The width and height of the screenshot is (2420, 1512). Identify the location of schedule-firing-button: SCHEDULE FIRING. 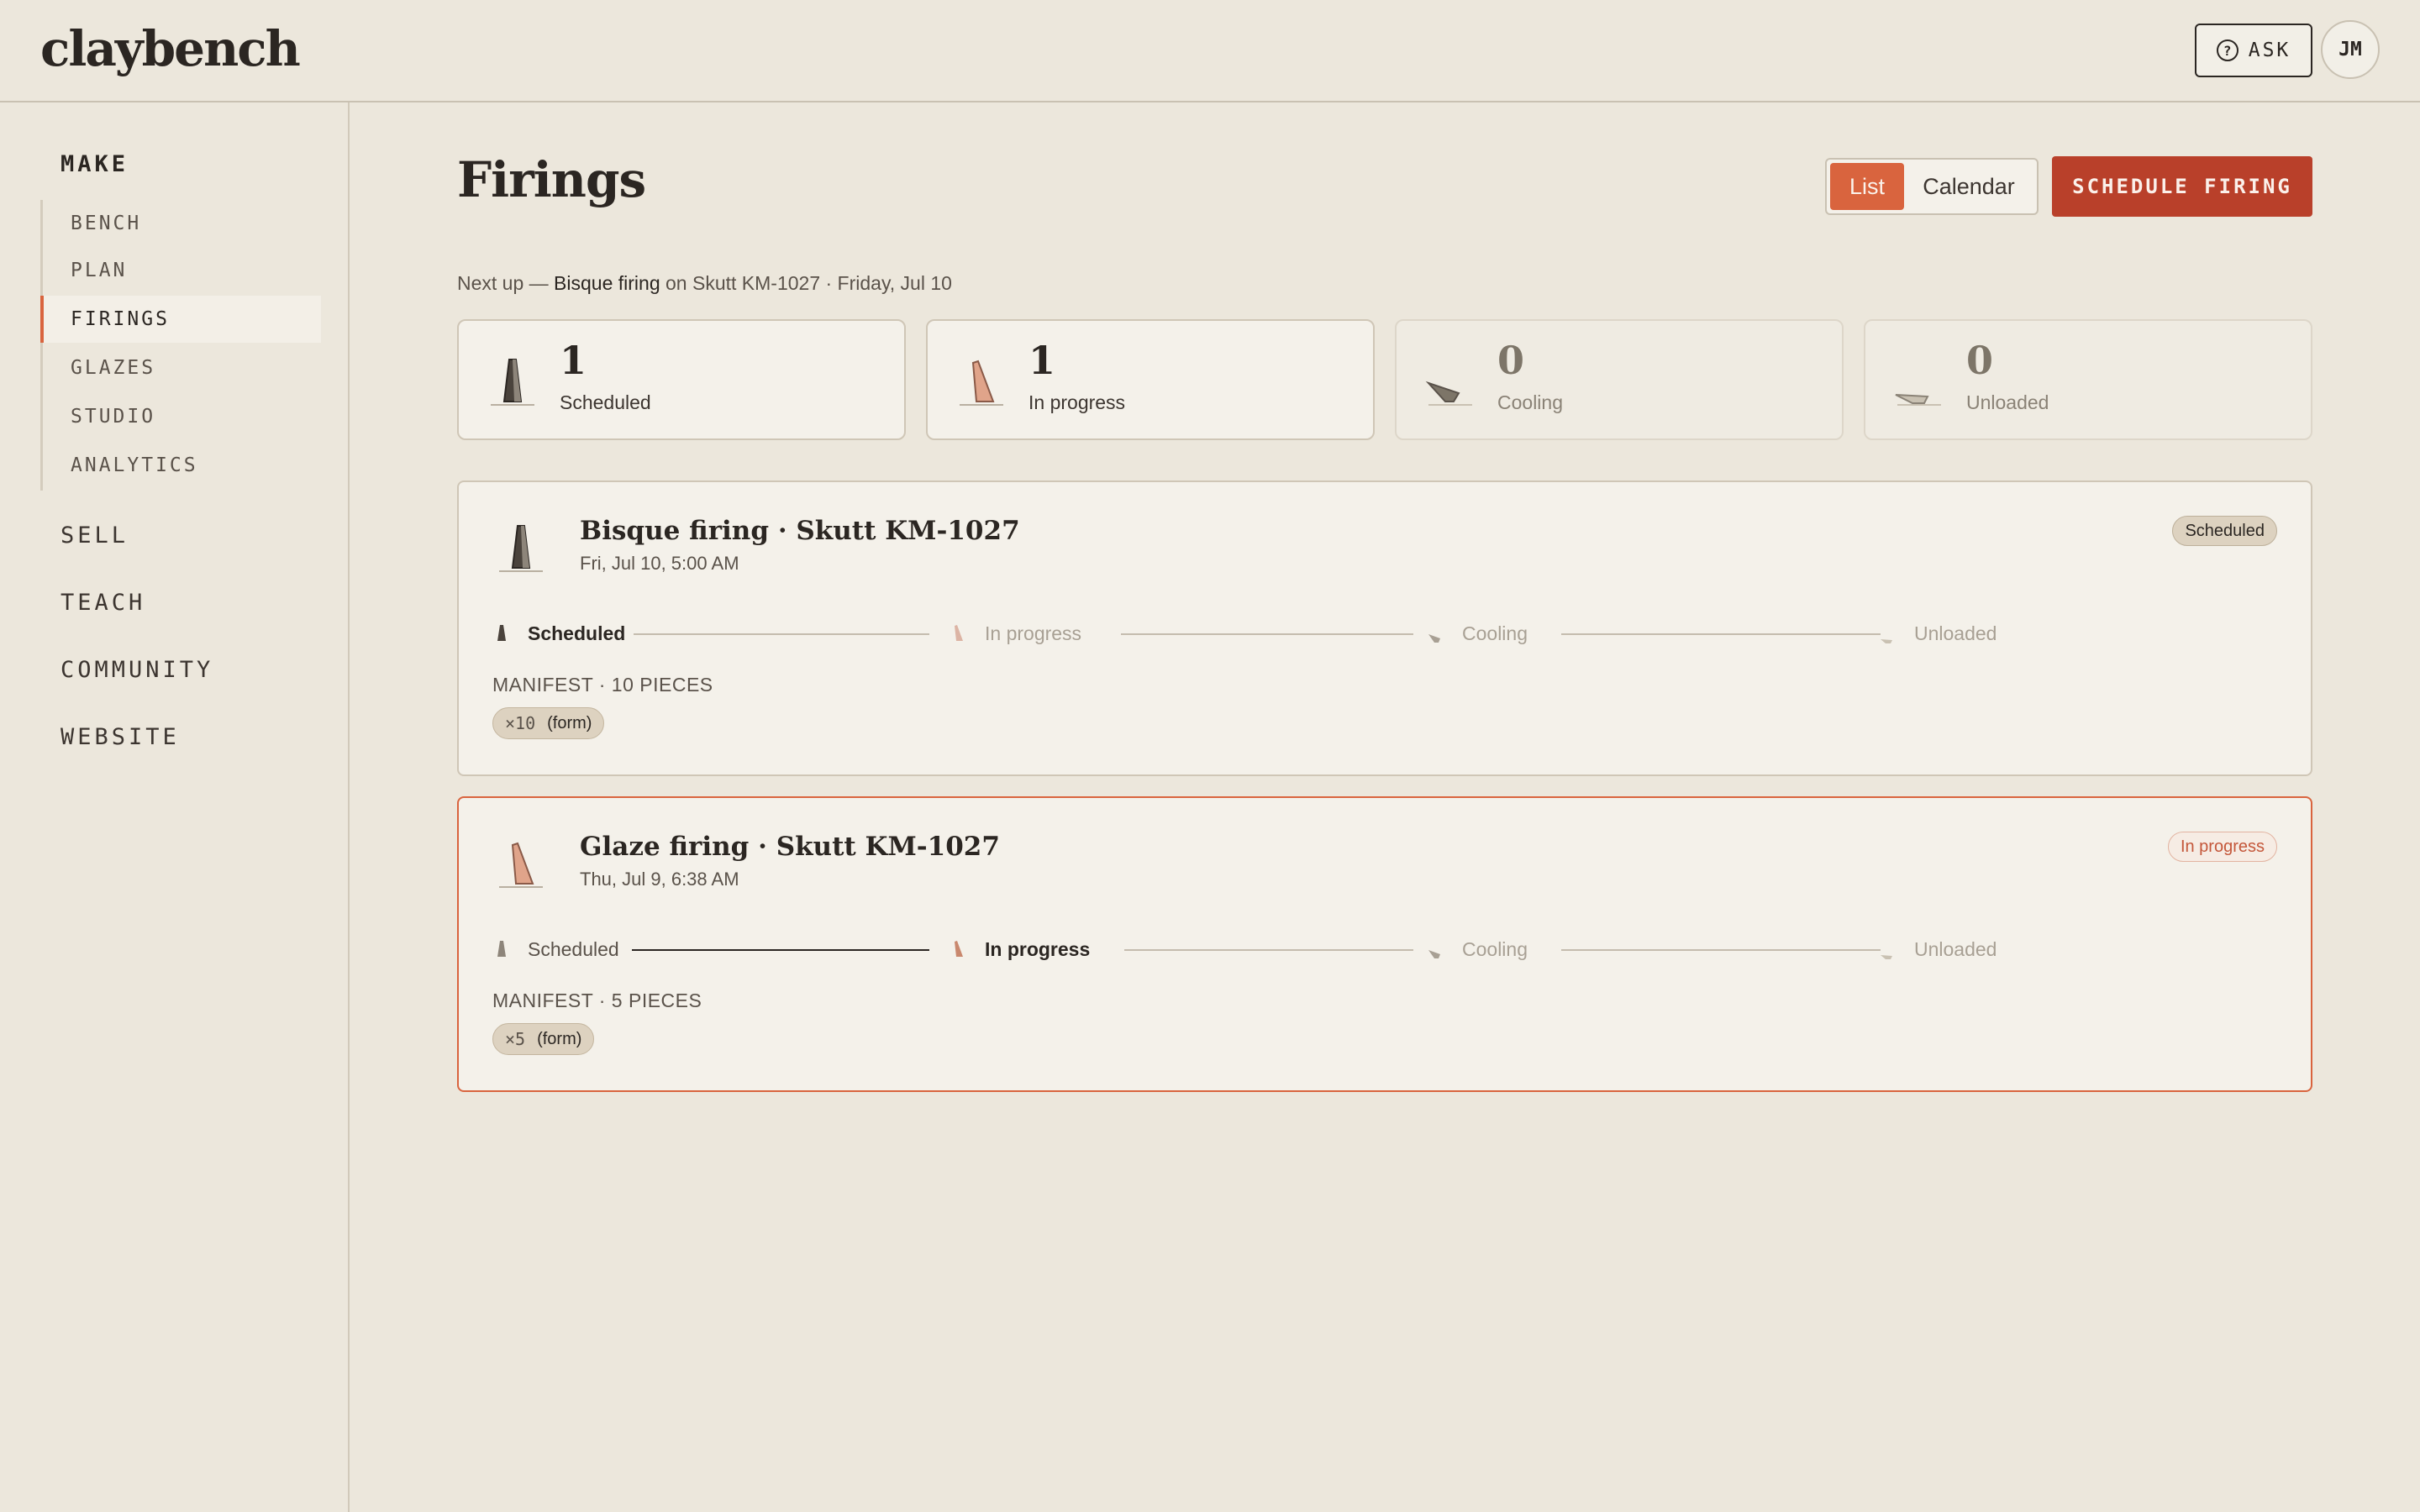
(2182, 186).